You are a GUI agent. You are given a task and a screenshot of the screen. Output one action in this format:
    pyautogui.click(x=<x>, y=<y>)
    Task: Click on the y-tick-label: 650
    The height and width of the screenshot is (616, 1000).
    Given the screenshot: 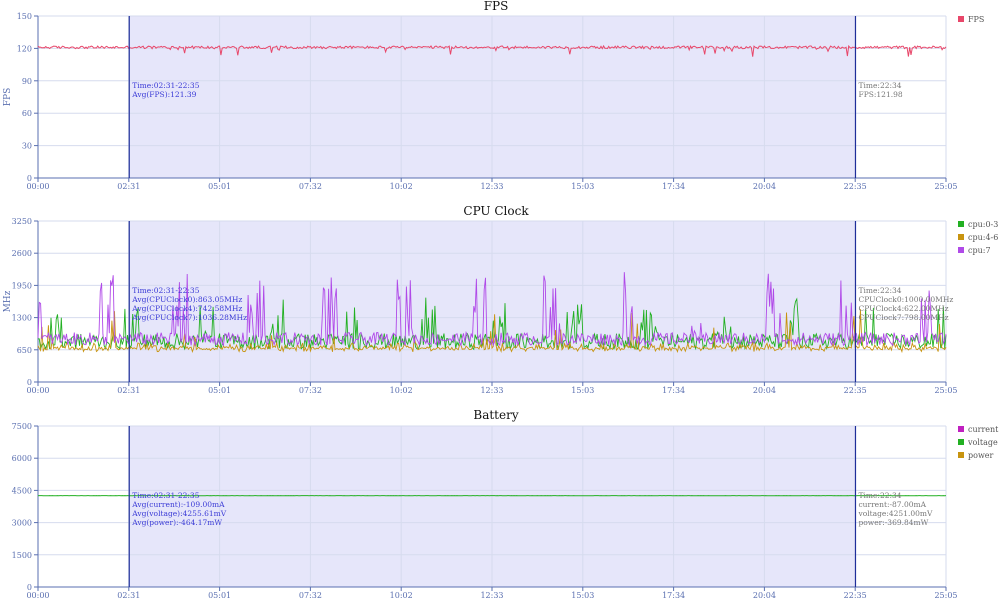 What is the action you would take?
    pyautogui.click(x=24, y=350)
    